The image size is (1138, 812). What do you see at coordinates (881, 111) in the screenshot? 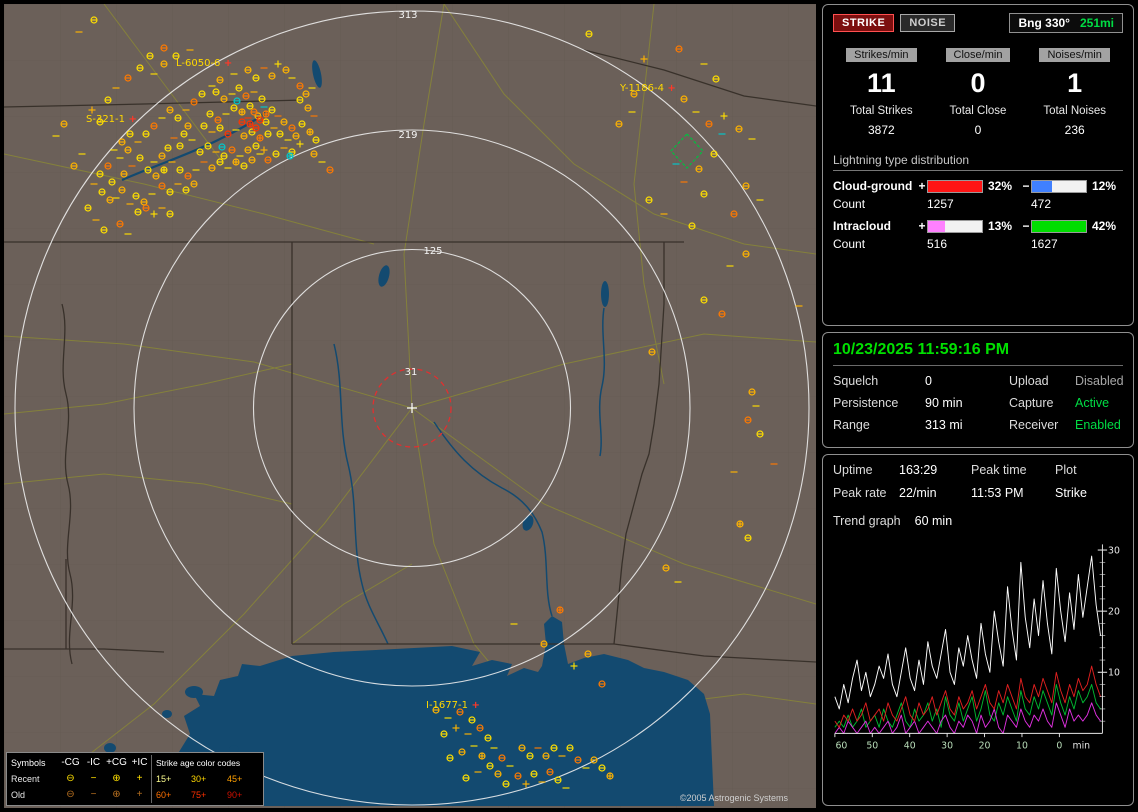
I see `total-strikes-label: Total Strikes` at bounding box center [881, 111].